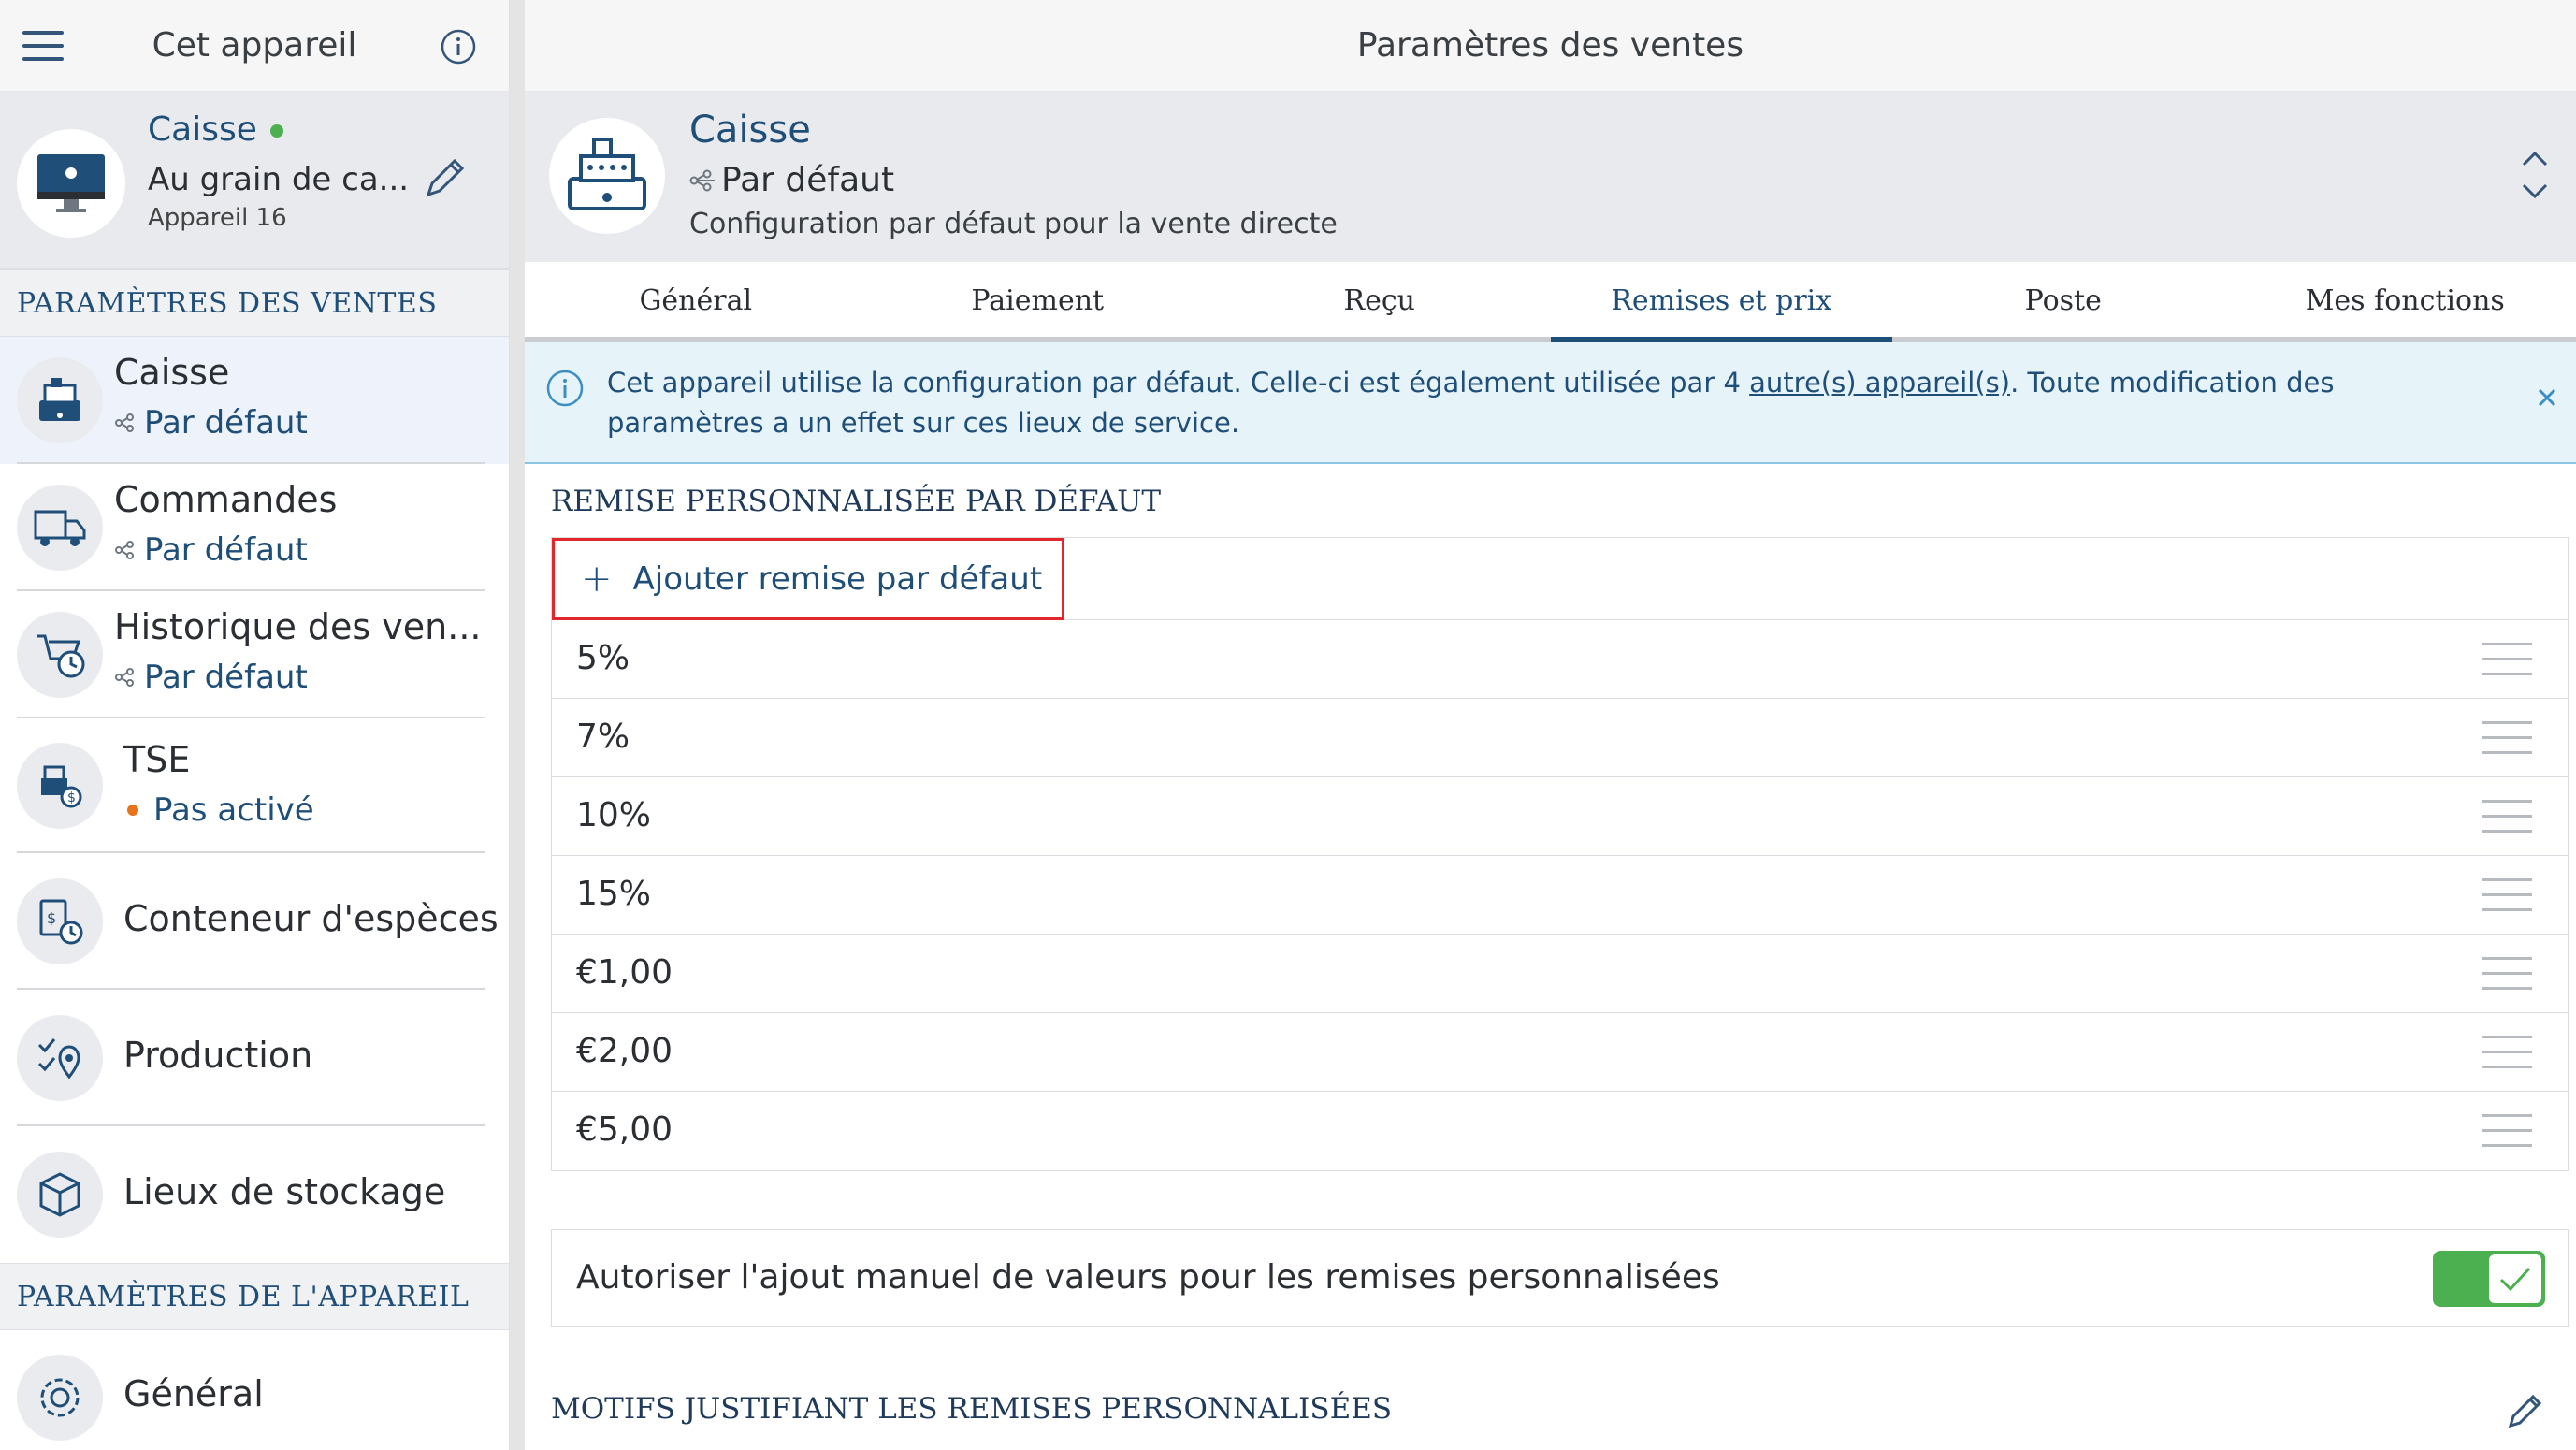 The image size is (2576, 1450). I want to click on sidebar-item-label: Général, so click(194, 1393).